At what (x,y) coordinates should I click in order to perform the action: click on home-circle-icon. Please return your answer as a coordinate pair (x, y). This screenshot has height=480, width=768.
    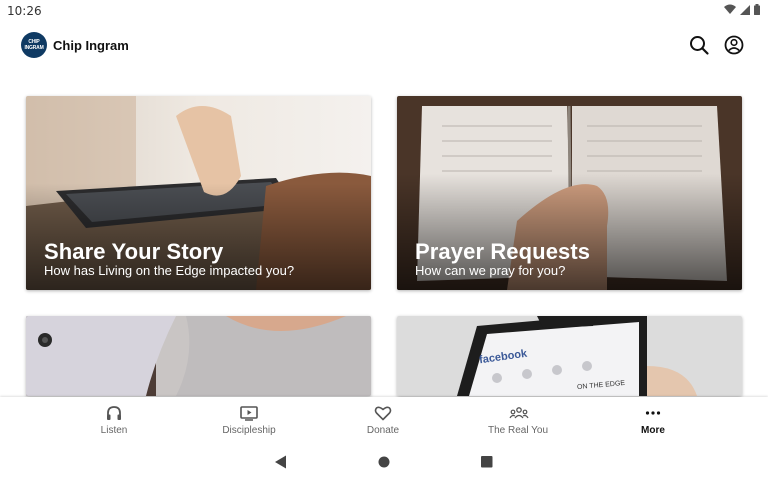
    Looking at the image, I should click on (384, 462).